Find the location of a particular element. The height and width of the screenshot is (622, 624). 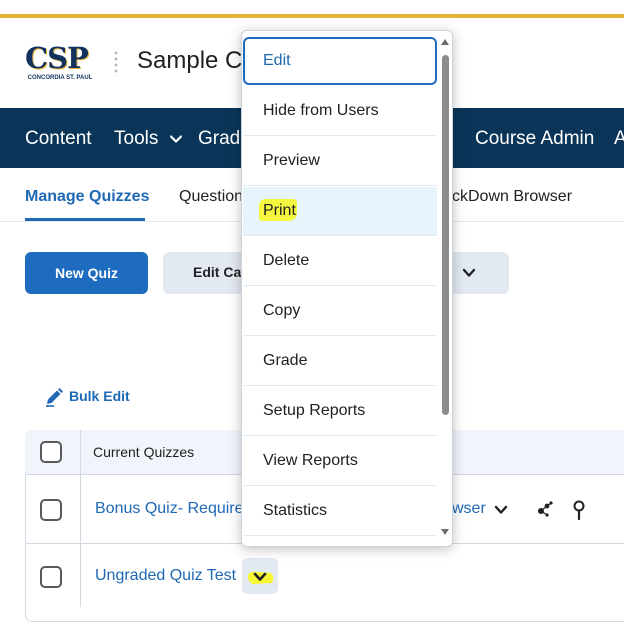

graph-nodes-icon is located at coordinates (546, 510).